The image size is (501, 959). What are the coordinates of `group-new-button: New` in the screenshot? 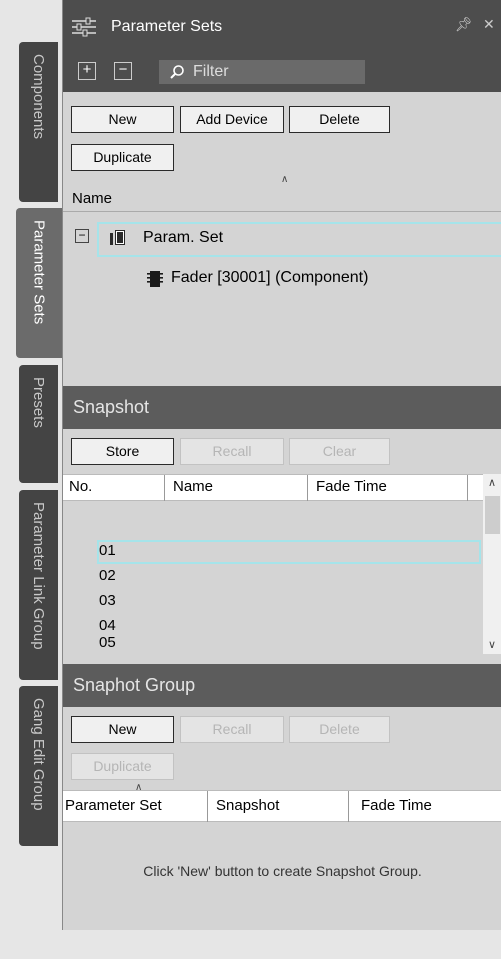 It's located at (122, 729).